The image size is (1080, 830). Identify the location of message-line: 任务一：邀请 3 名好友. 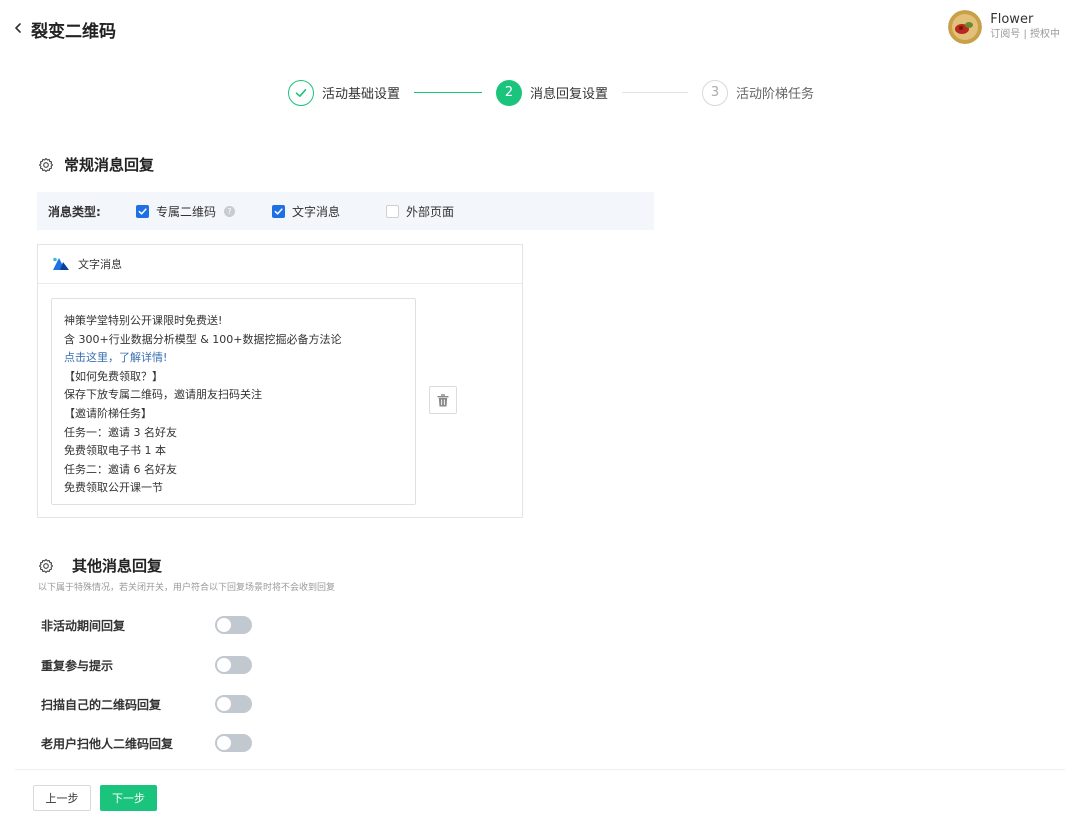
(120, 432).